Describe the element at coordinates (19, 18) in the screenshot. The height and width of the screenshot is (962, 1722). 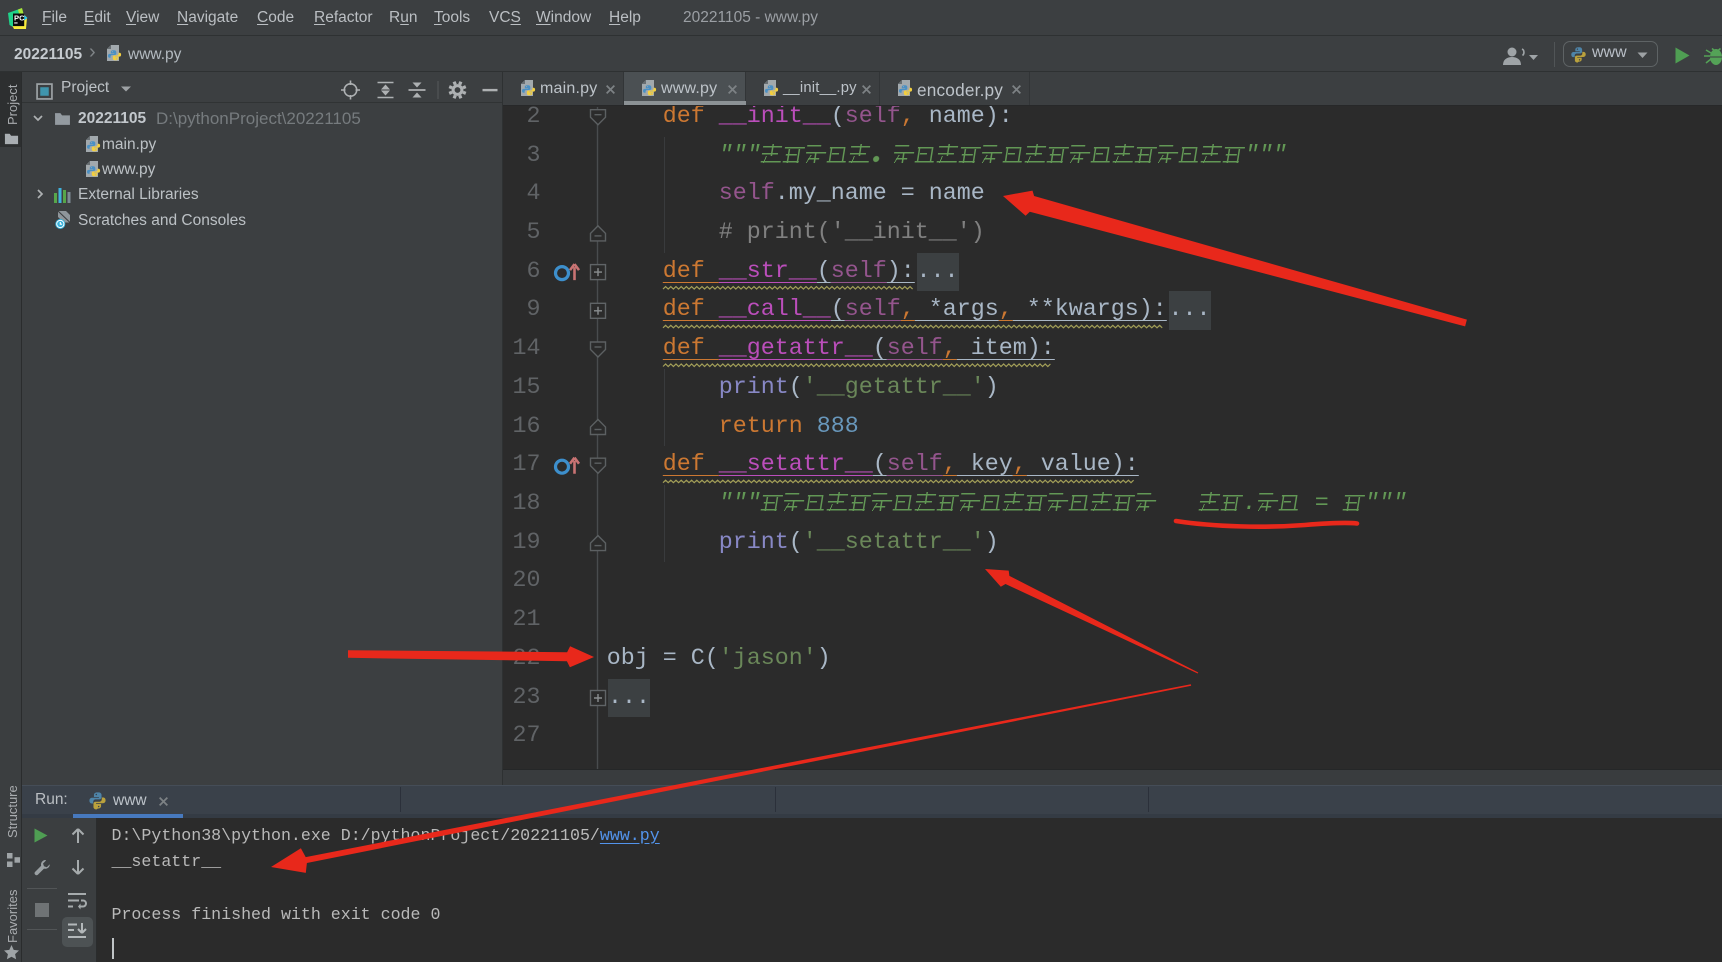
I see `svg-text: PC` at that location.